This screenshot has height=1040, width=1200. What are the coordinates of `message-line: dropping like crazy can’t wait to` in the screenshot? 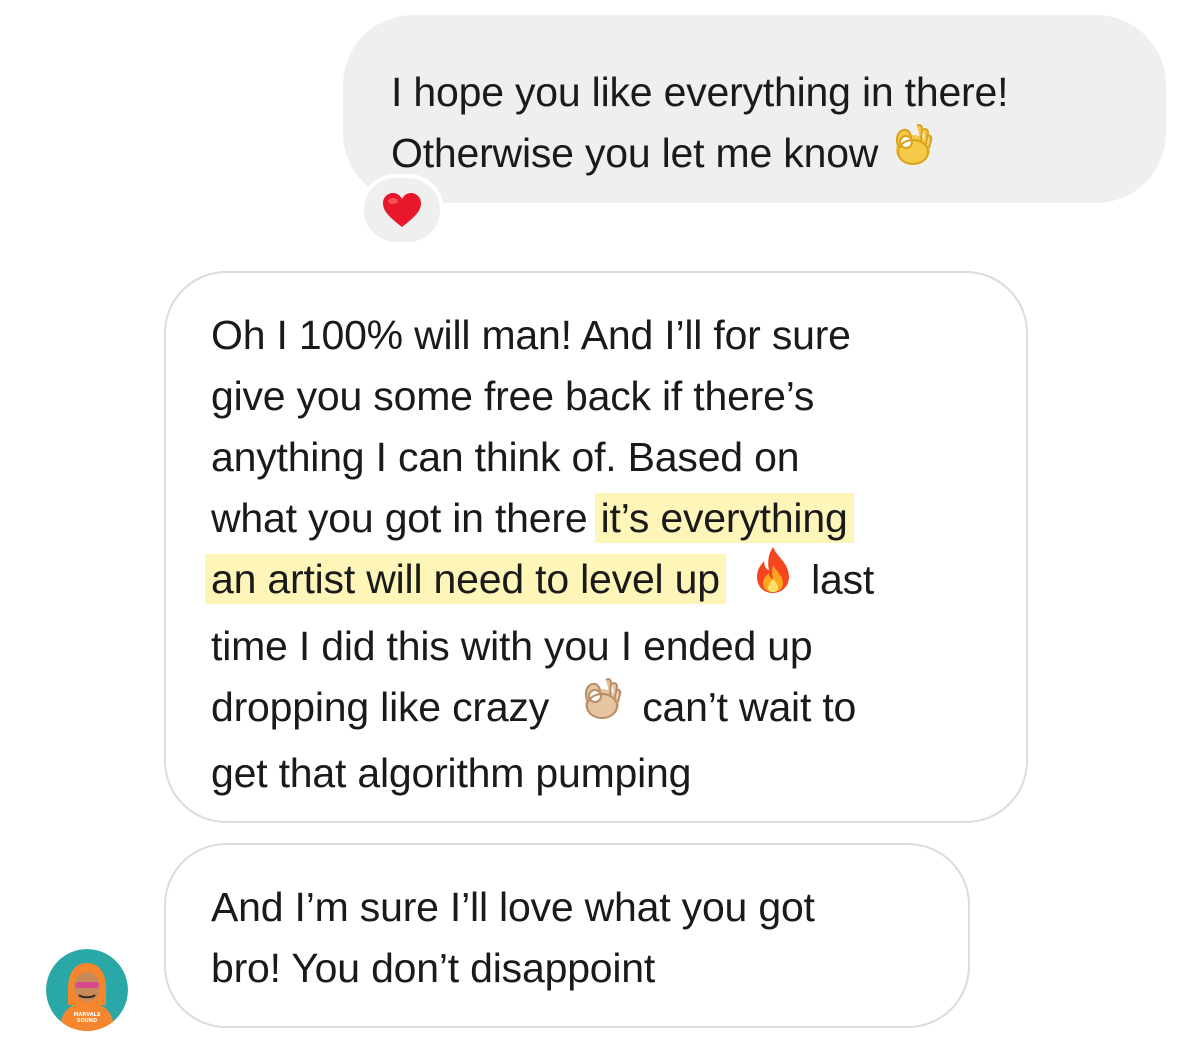 It's located at (603, 710).